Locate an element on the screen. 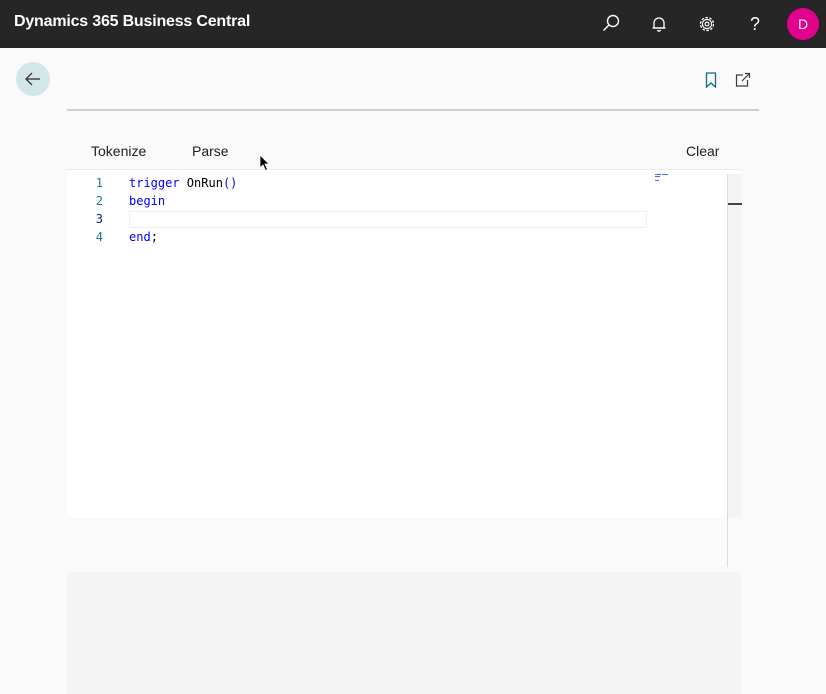 Image resolution: width=826 pixels, height=694 pixels. code-line: 2 begin is located at coordinates (357, 201).